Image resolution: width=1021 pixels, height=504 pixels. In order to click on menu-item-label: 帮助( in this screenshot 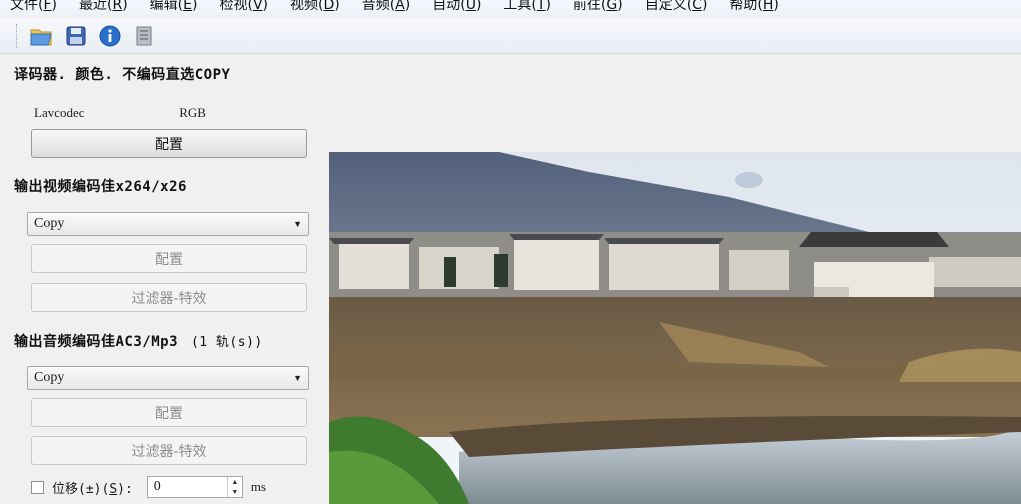, I will do `click(746, 6)`.